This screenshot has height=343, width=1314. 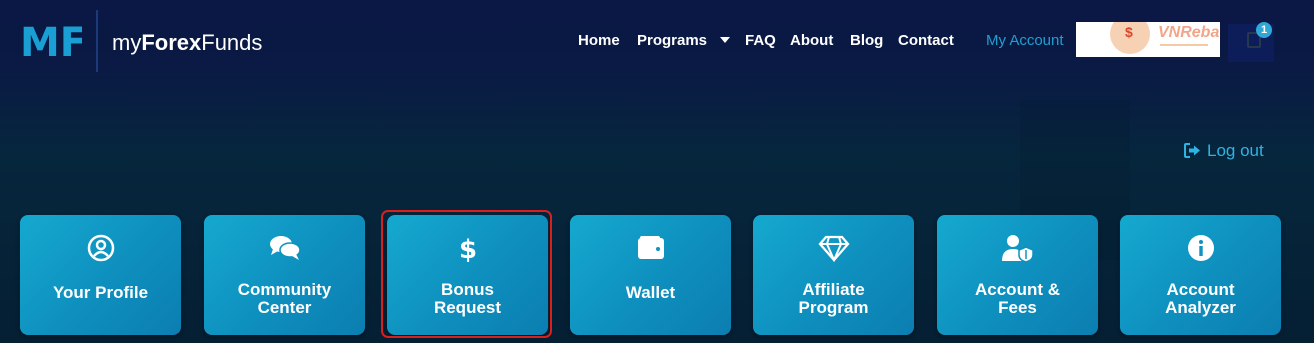 I want to click on diamond-icon, so click(x=833, y=248).